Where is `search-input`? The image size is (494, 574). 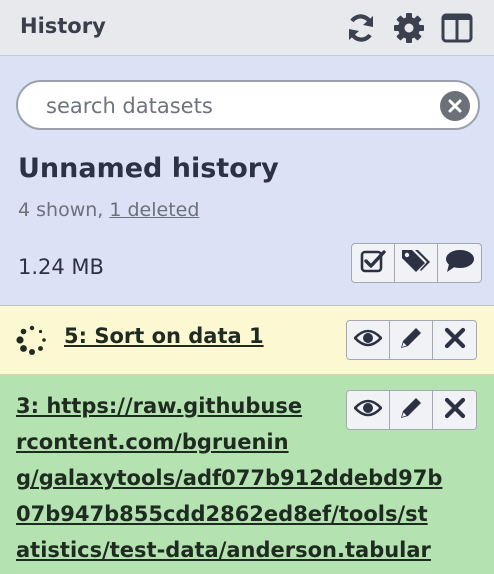
search-input is located at coordinates (236, 106).